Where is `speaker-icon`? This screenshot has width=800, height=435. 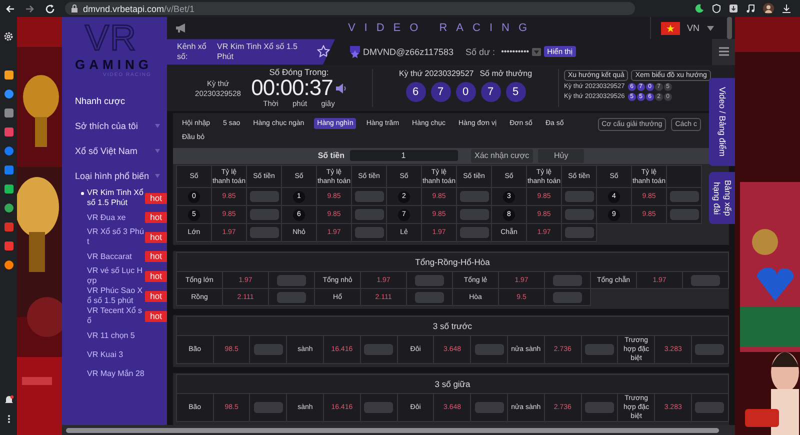
speaker-icon is located at coordinates (340, 88).